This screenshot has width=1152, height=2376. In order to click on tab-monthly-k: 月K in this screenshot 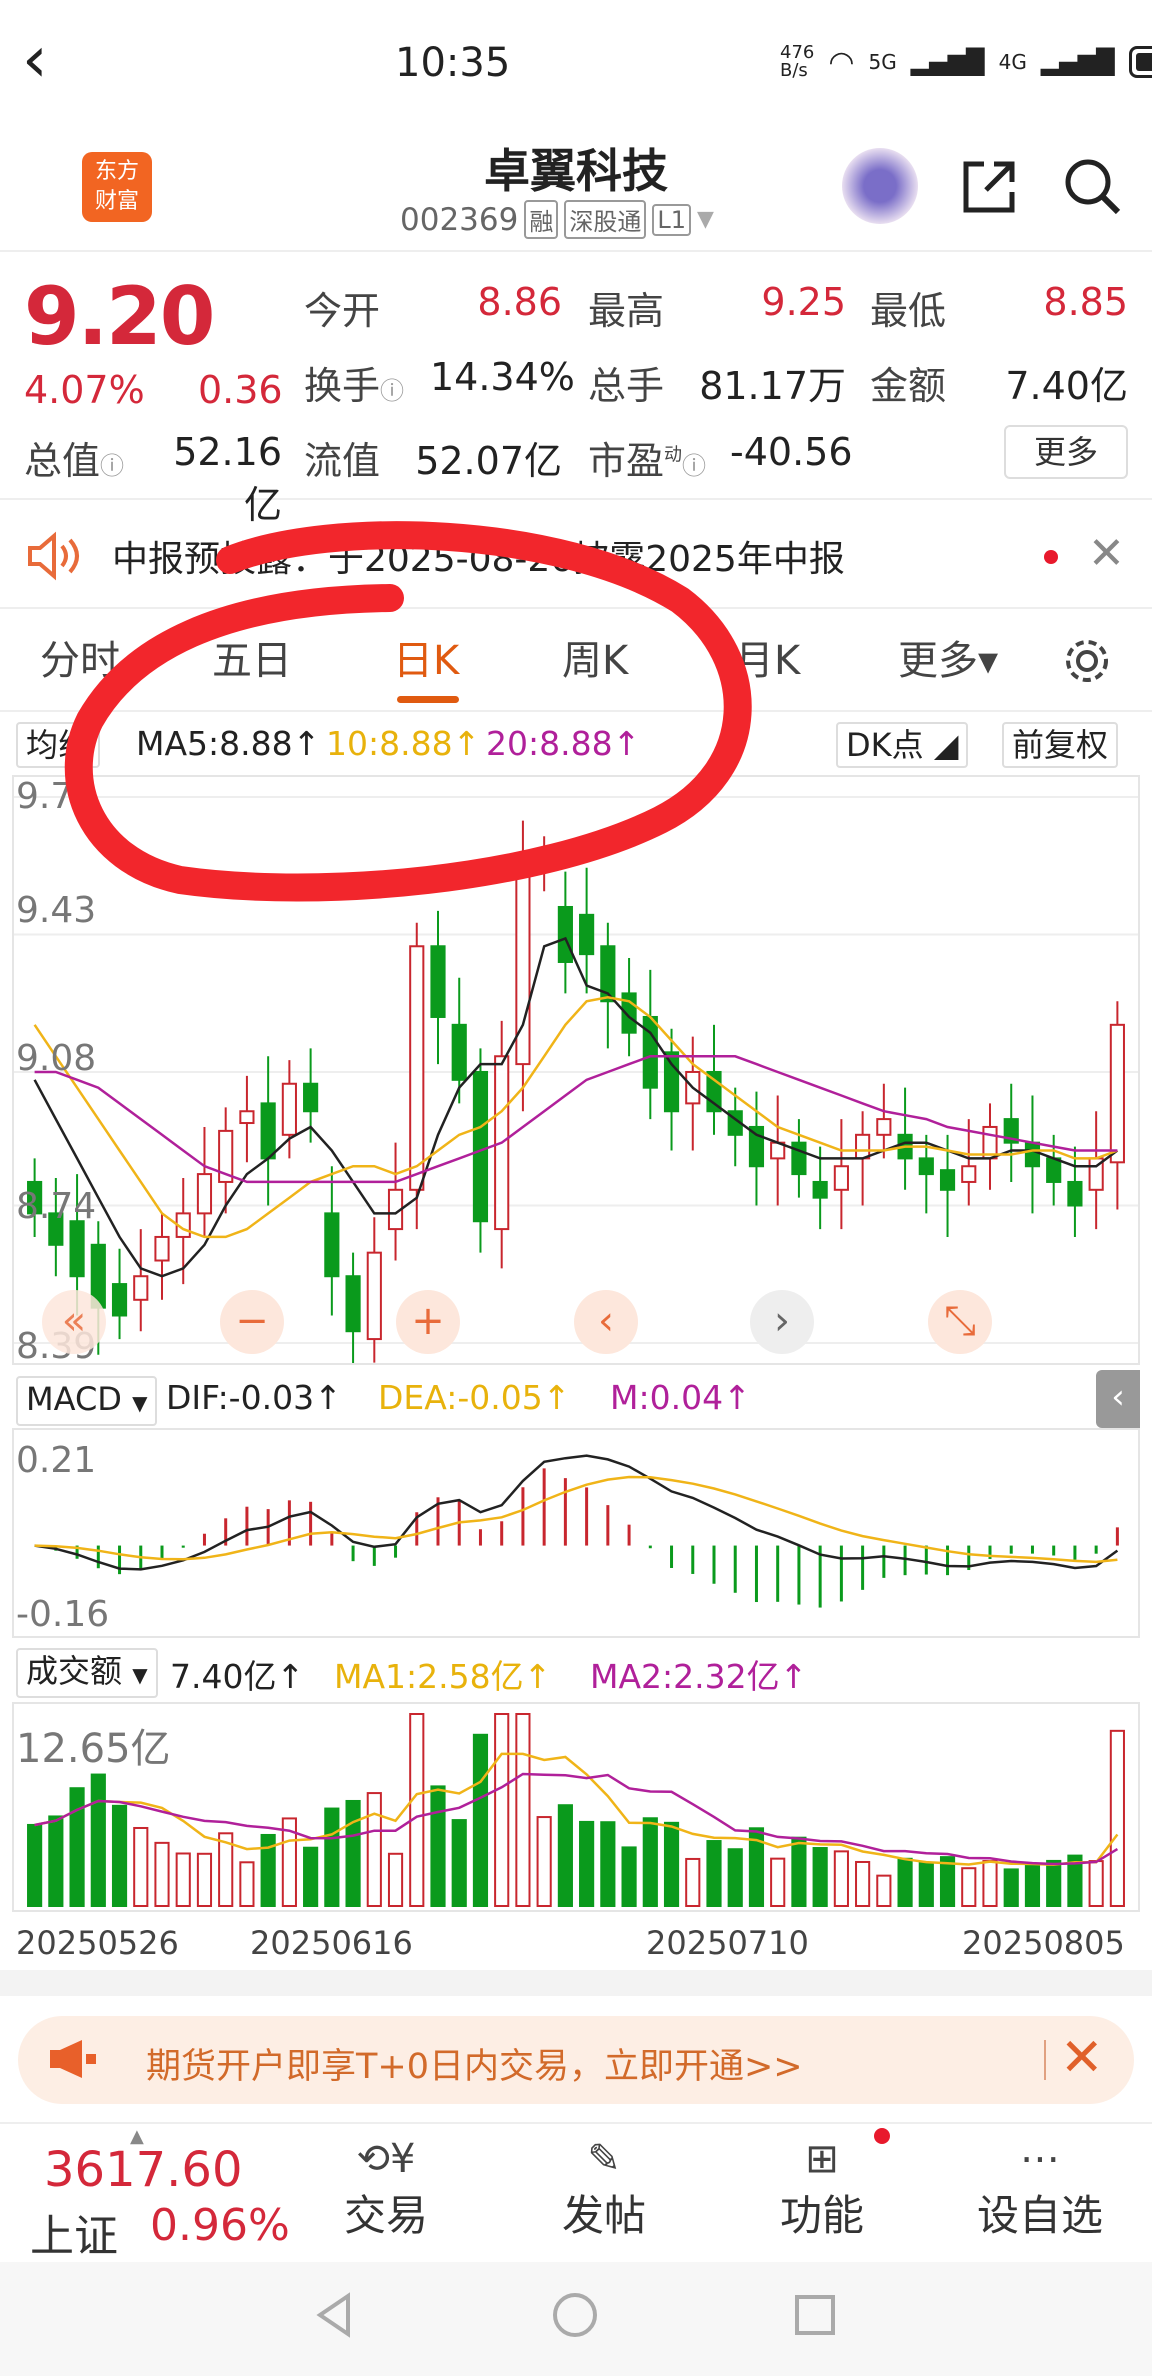, I will do `click(767, 657)`.